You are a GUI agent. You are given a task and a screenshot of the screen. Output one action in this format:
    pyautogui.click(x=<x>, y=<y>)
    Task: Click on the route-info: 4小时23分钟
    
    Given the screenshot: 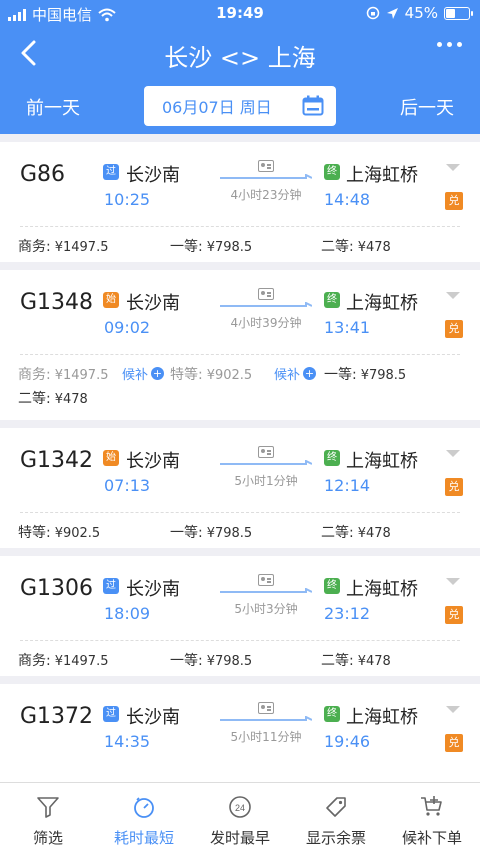 What is the action you would take?
    pyautogui.click(x=266, y=181)
    